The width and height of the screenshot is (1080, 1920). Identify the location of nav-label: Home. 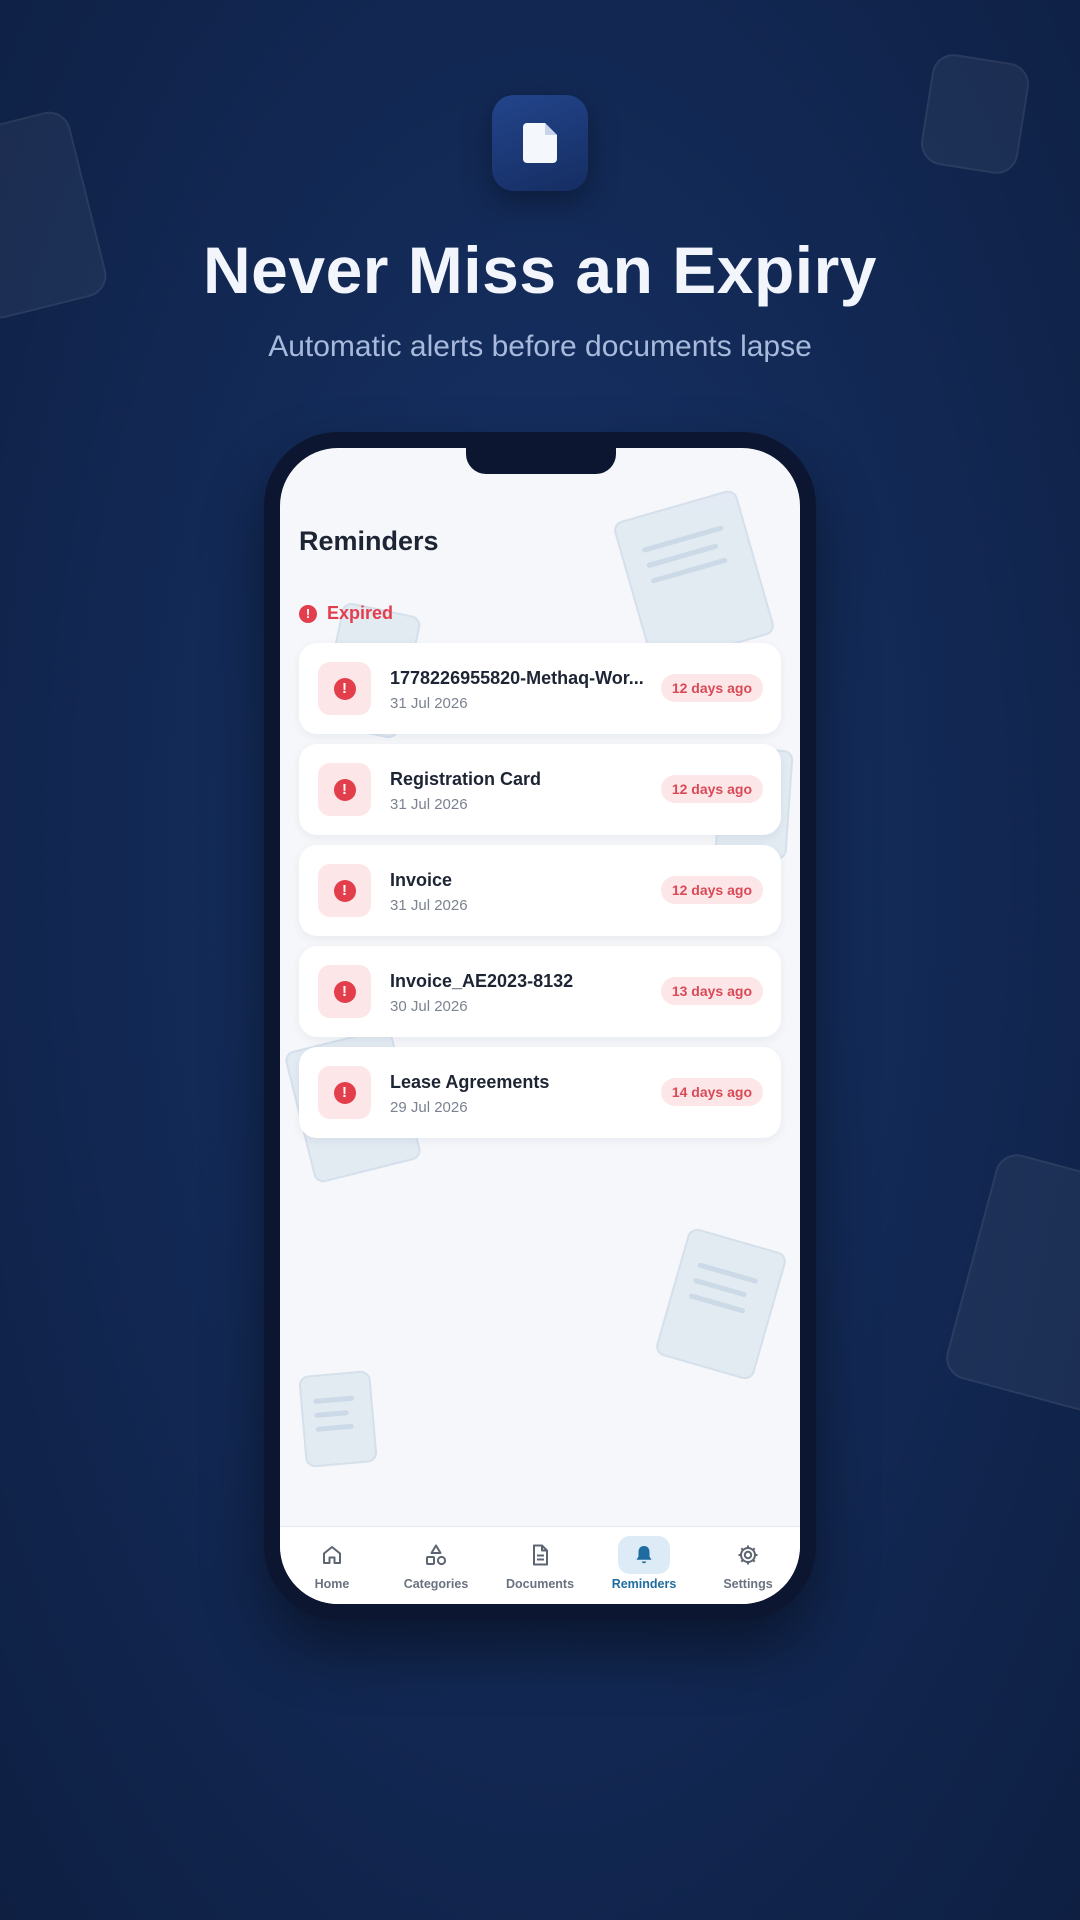
(332, 1584).